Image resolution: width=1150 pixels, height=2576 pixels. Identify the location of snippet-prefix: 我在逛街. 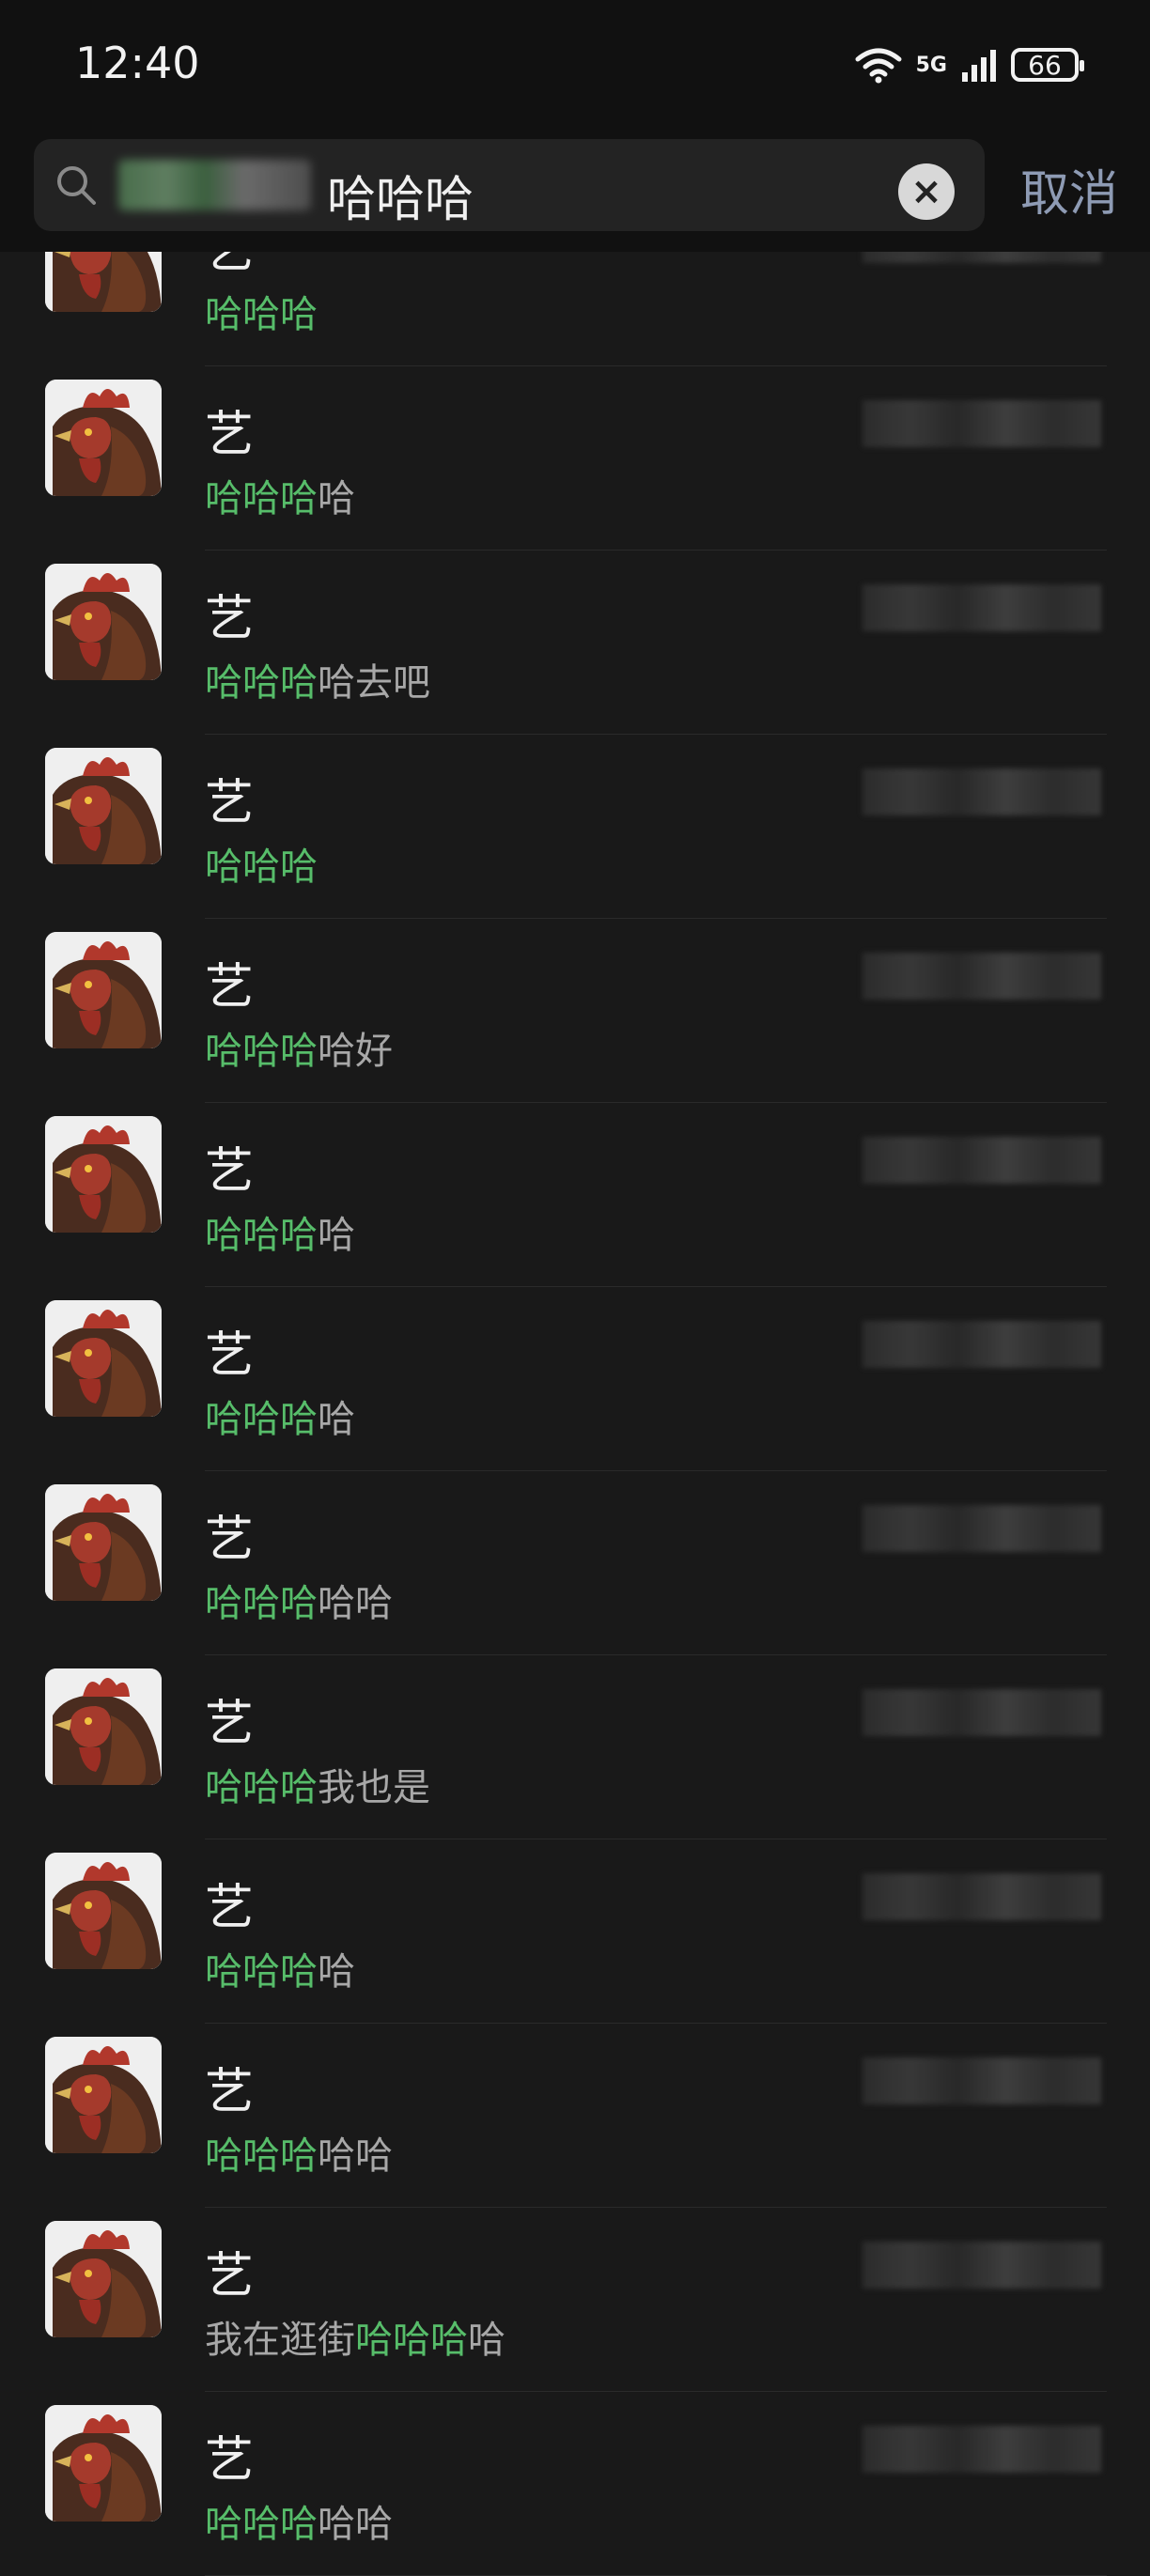
(280, 2340).